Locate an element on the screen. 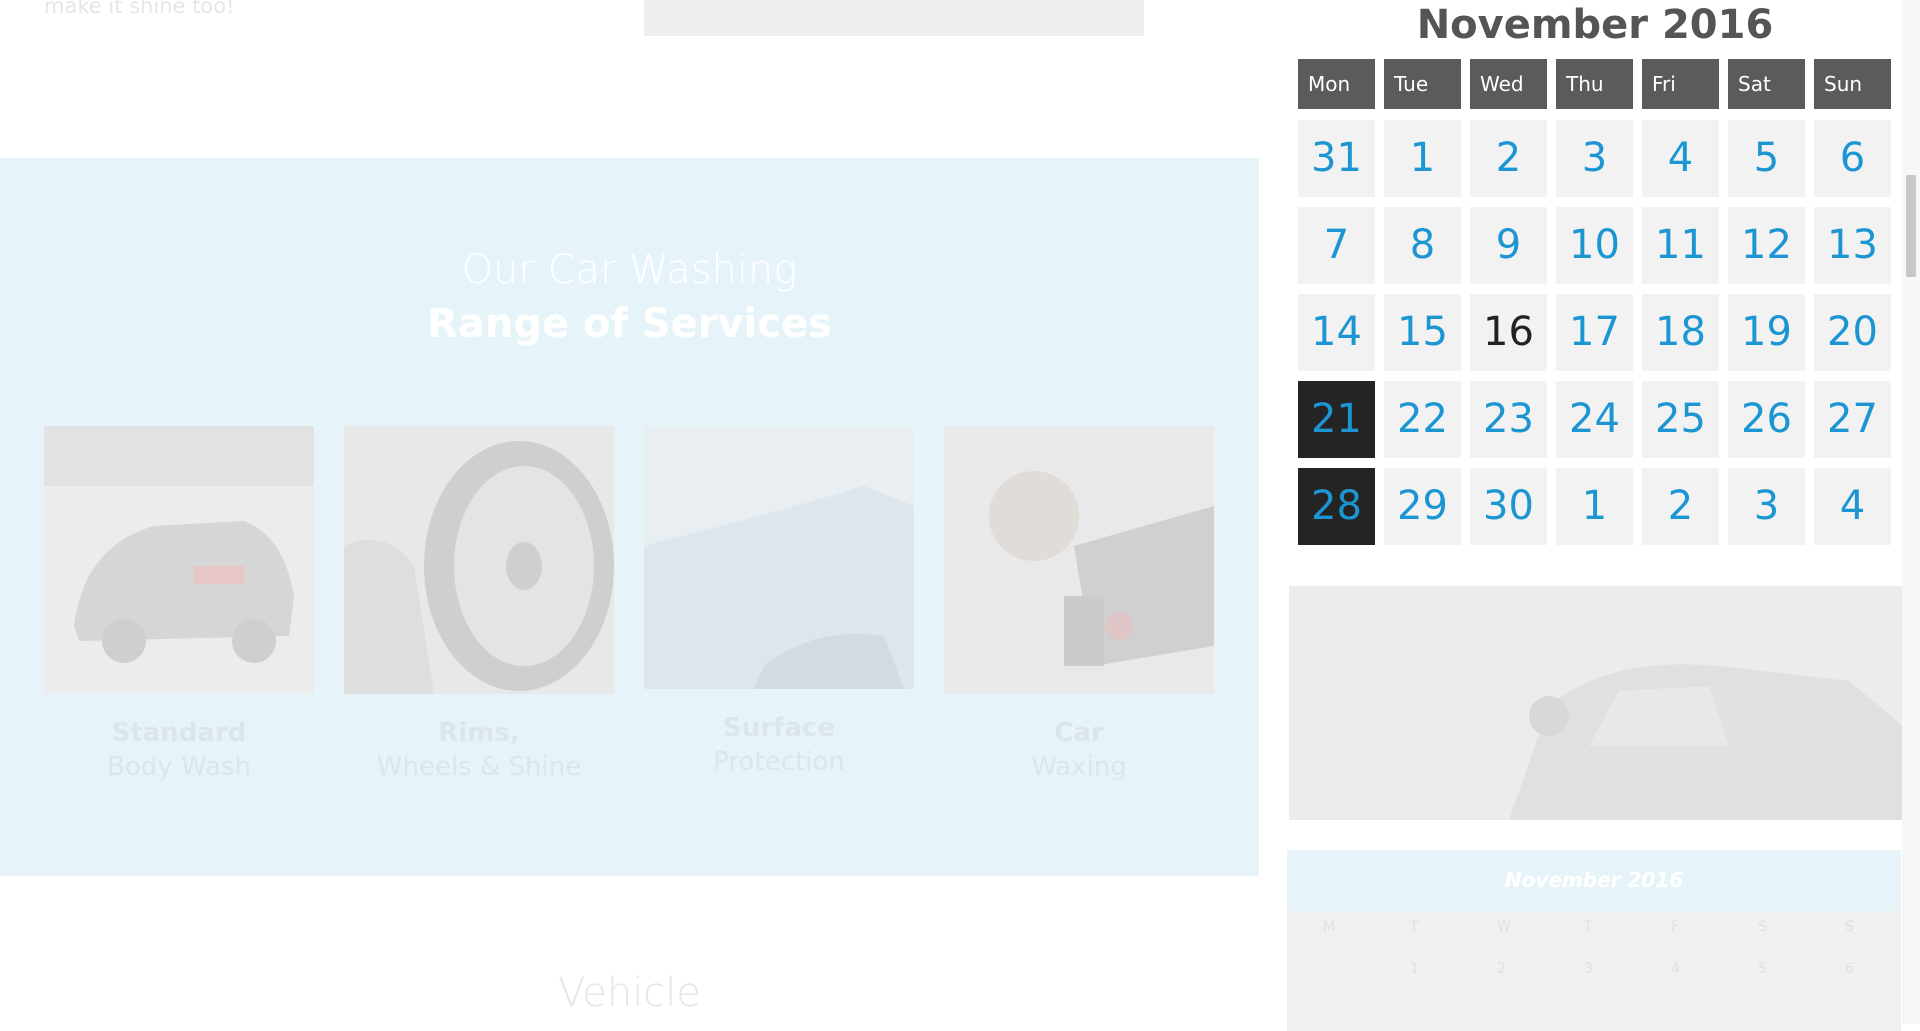 The height and width of the screenshot is (1031, 1920). calendar-day: 25 is located at coordinates (1680, 419).